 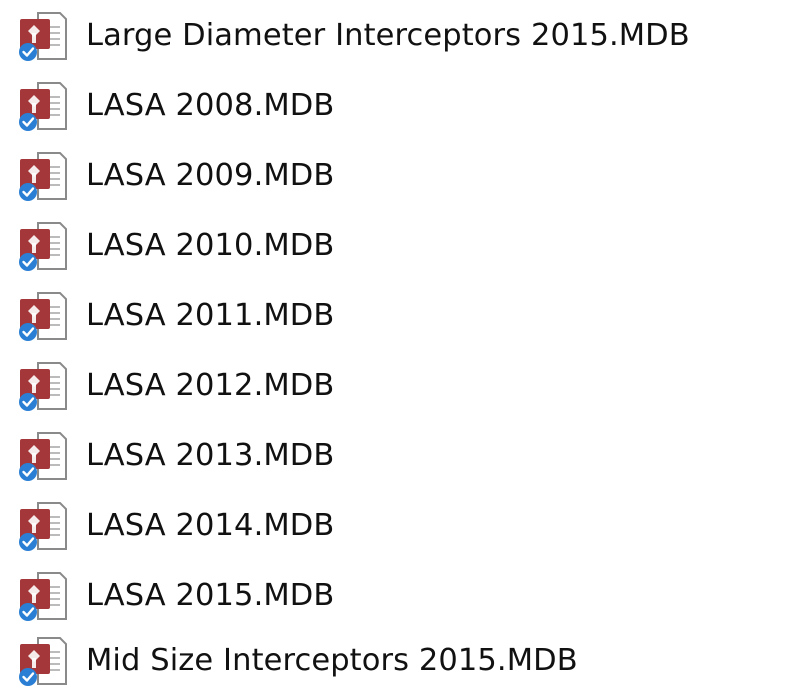 I want to click on file-item: LASA 2015.MDB, so click(x=403, y=596).